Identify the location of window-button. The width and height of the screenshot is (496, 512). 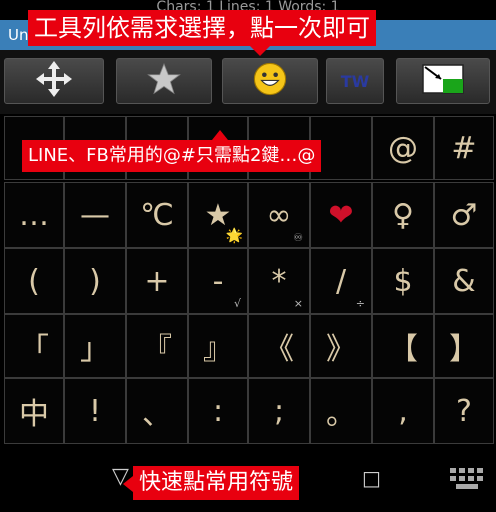
(443, 81).